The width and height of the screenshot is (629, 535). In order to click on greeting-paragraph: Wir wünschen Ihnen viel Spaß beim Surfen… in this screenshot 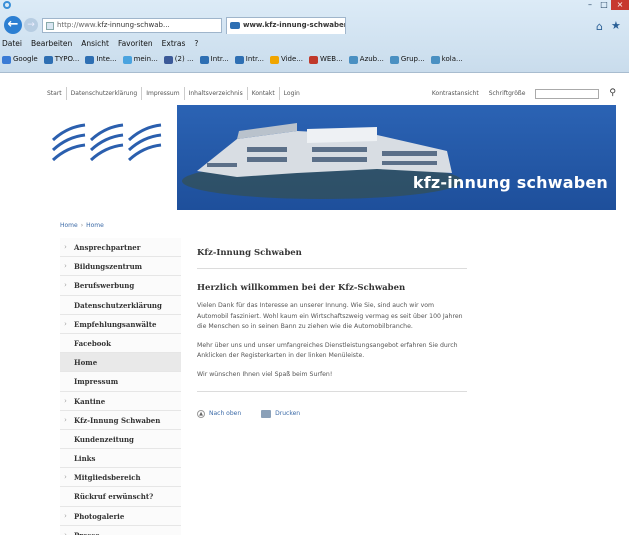, I will do `click(265, 374)`.